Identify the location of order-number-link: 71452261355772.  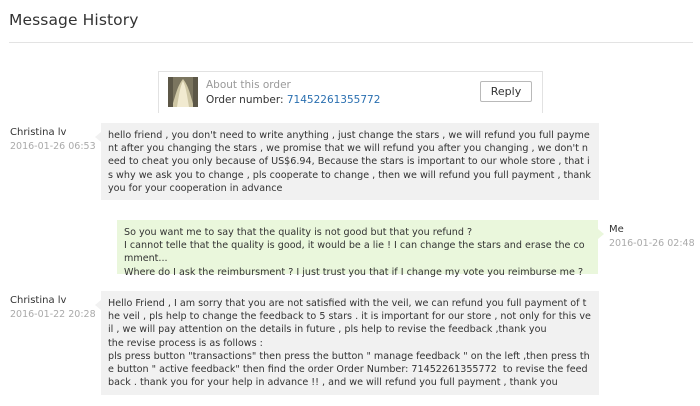
(334, 100).